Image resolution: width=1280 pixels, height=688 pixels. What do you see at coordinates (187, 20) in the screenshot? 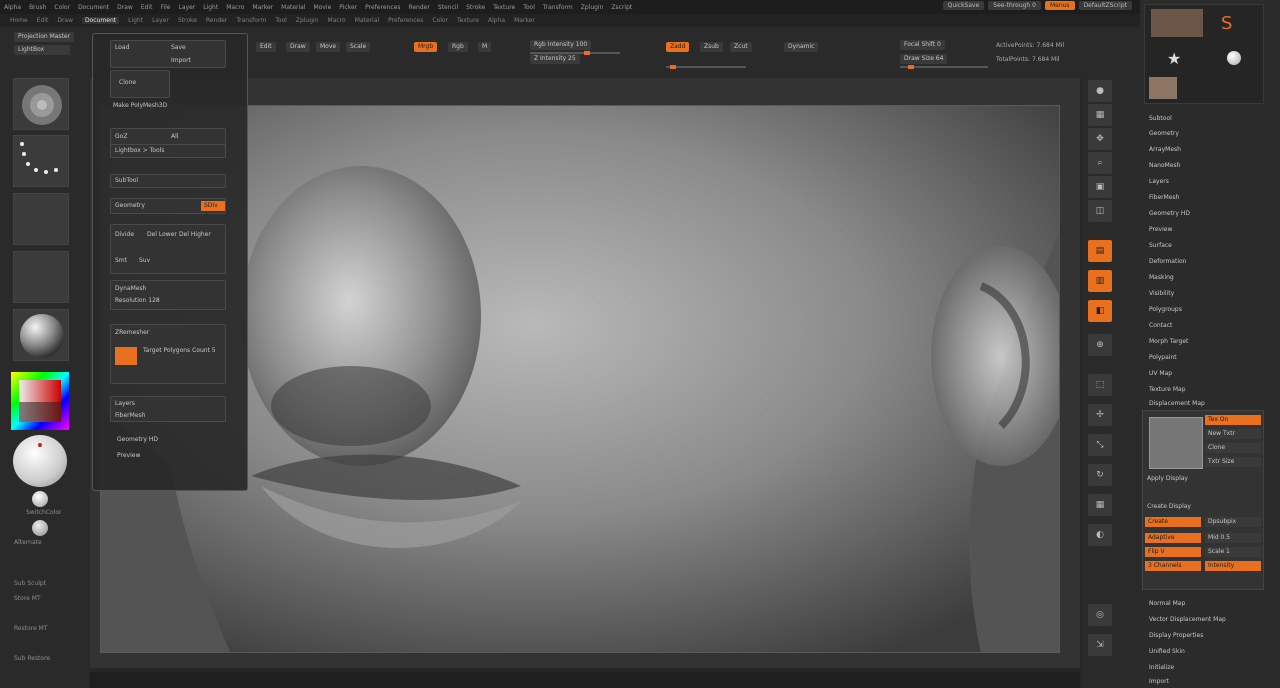
I see `submenu-item: Stroke` at bounding box center [187, 20].